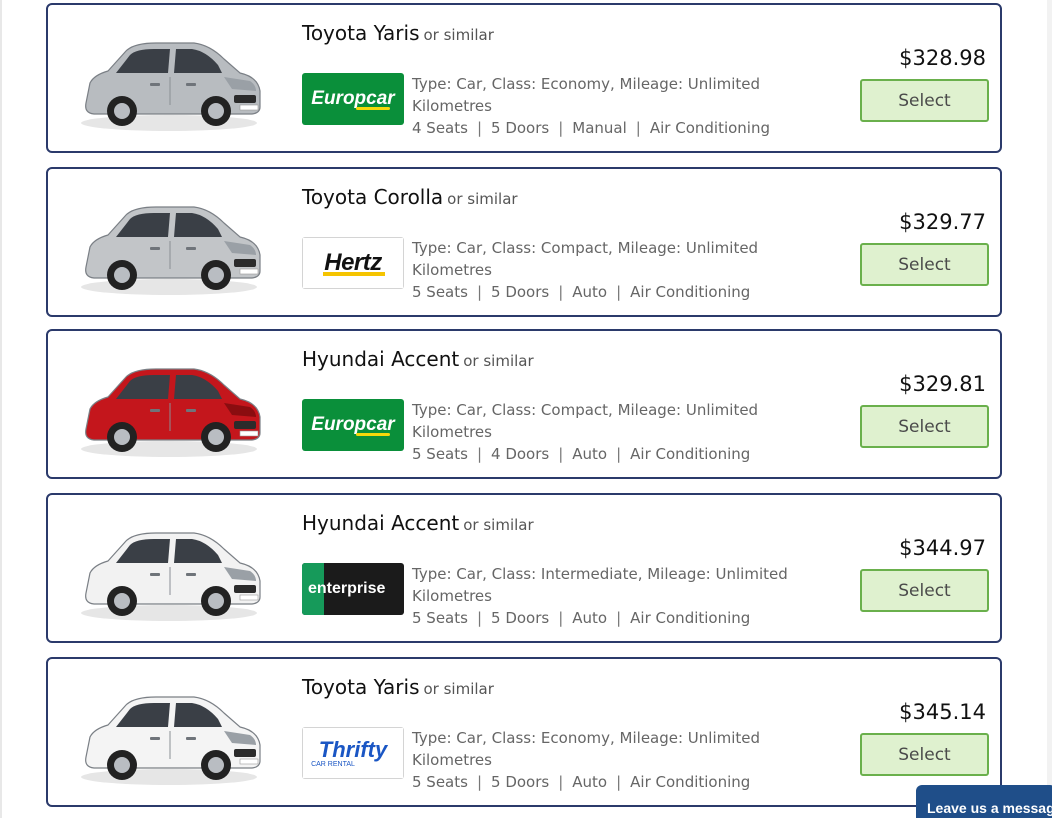 The image size is (1052, 818). Describe the element at coordinates (333, 764) in the screenshot. I see `logo-subtext: CAR RENTAL` at that location.